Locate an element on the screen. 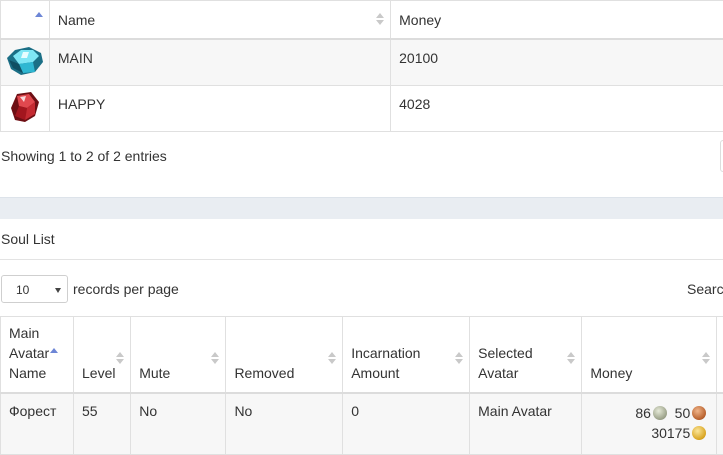 This screenshot has width=723, height=455. extra-cell is located at coordinates (719, 423).